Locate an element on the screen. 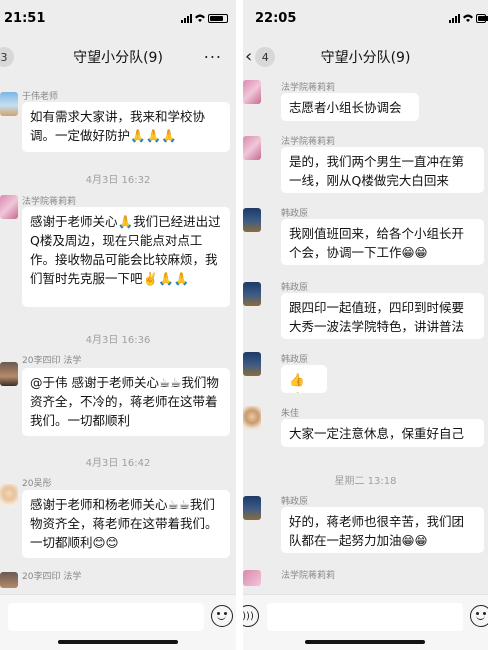 The image size is (488, 650). chat-header: 3 守望小分队(9) ··· is located at coordinates (118, 57).